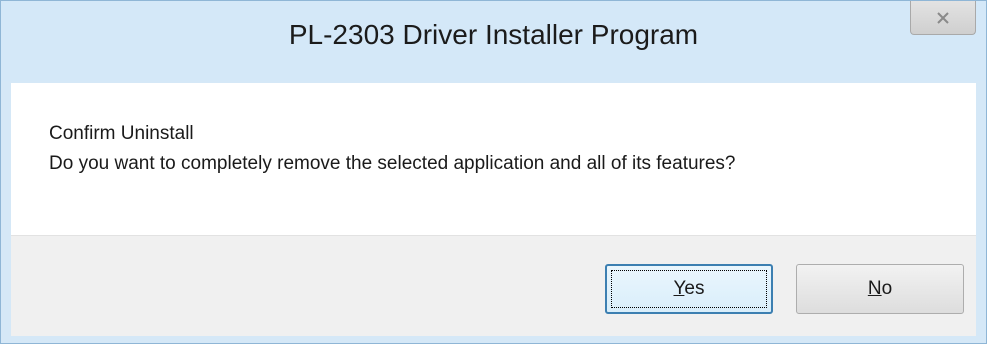 The height and width of the screenshot is (344, 987). What do you see at coordinates (121, 133) in the screenshot?
I see `message-heading: Confirm Uninstall` at bounding box center [121, 133].